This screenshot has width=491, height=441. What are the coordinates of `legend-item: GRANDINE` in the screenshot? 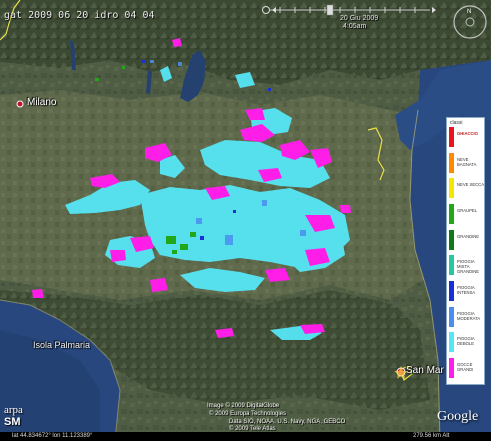 It's located at (465, 240).